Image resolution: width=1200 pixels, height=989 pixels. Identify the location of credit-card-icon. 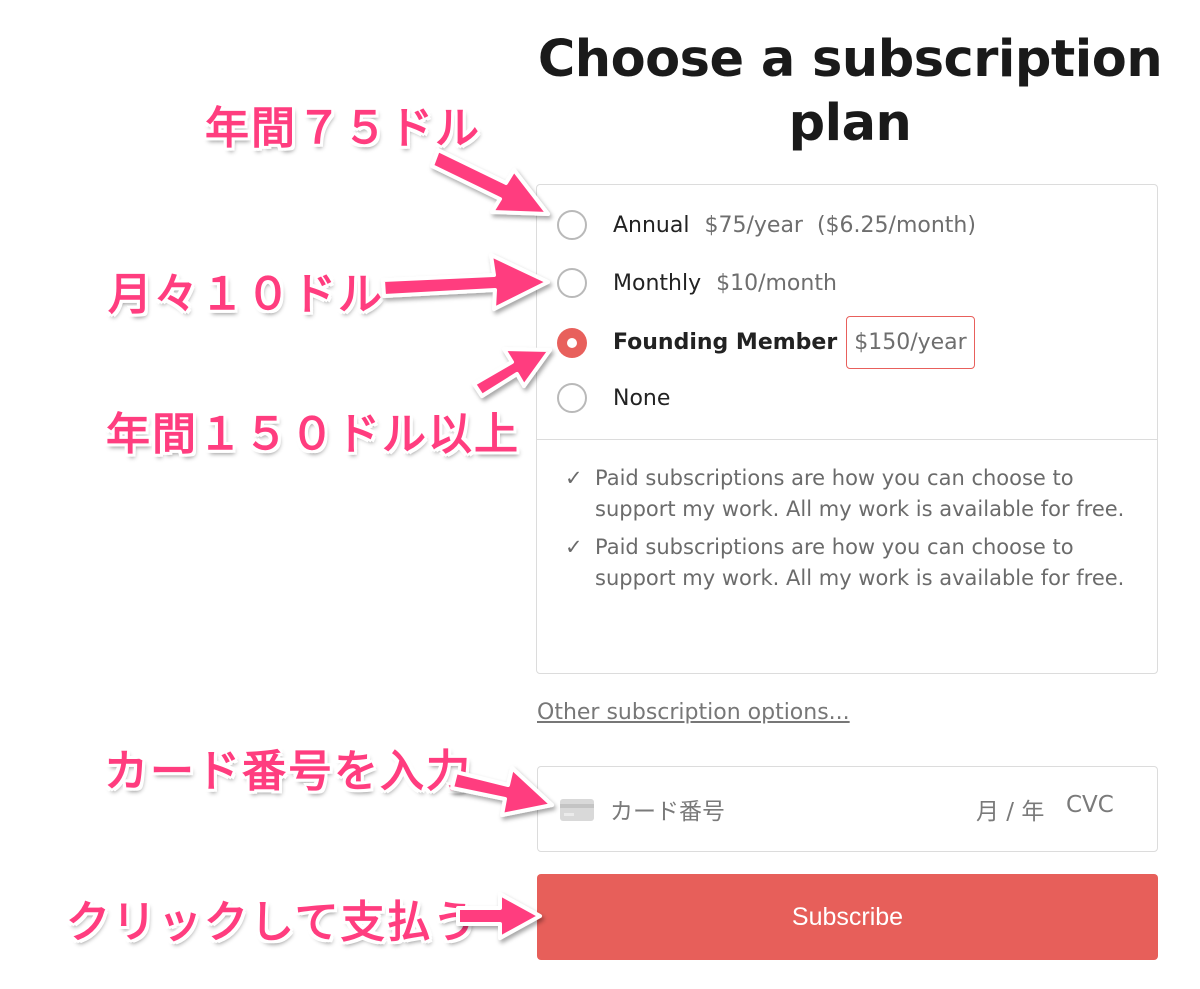
(577, 810).